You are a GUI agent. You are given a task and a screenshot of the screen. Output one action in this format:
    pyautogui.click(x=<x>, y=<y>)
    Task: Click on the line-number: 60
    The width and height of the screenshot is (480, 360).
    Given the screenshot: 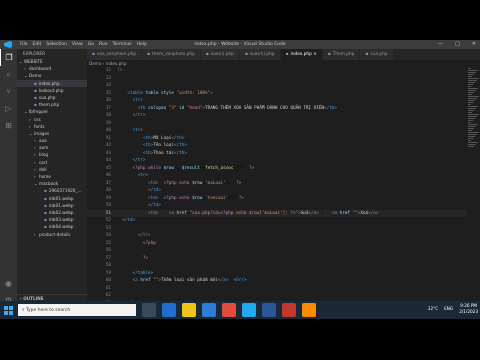 What is the action you would take?
    pyautogui.click(x=108, y=280)
    